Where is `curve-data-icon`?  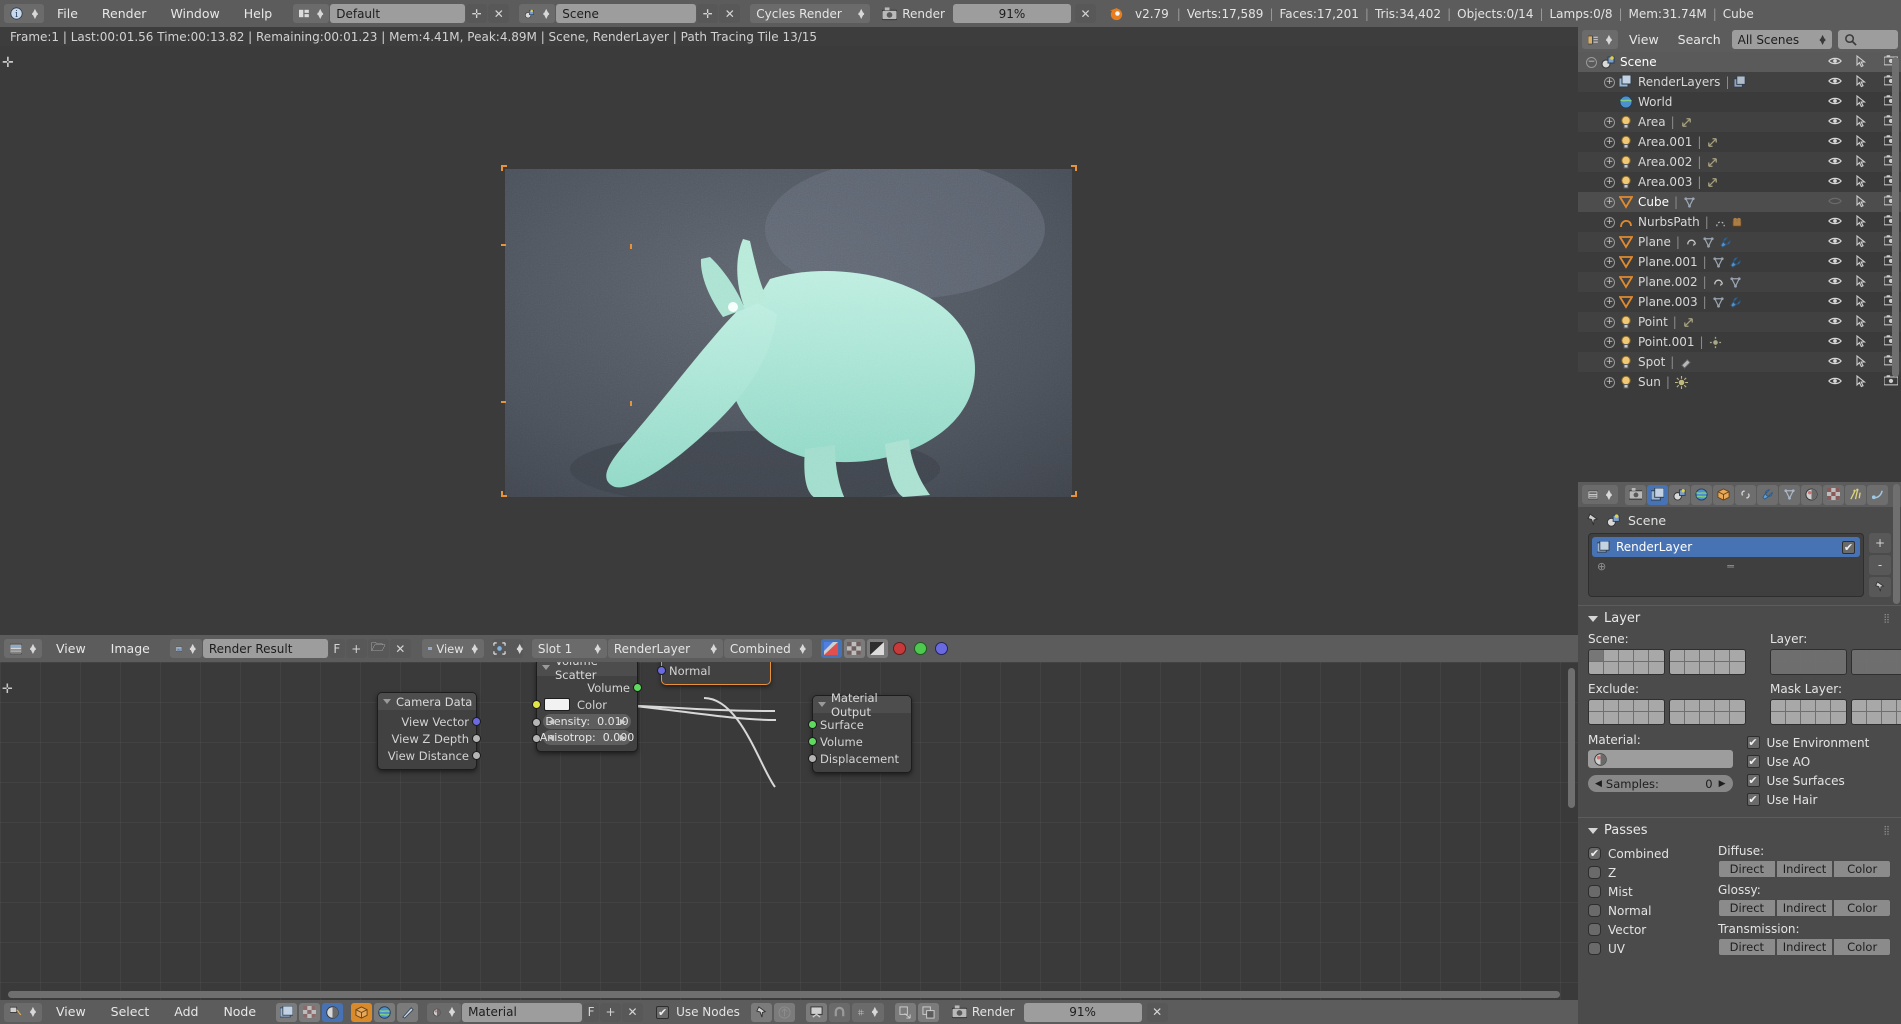
curve-data-icon is located at coordinates (1720, 222).